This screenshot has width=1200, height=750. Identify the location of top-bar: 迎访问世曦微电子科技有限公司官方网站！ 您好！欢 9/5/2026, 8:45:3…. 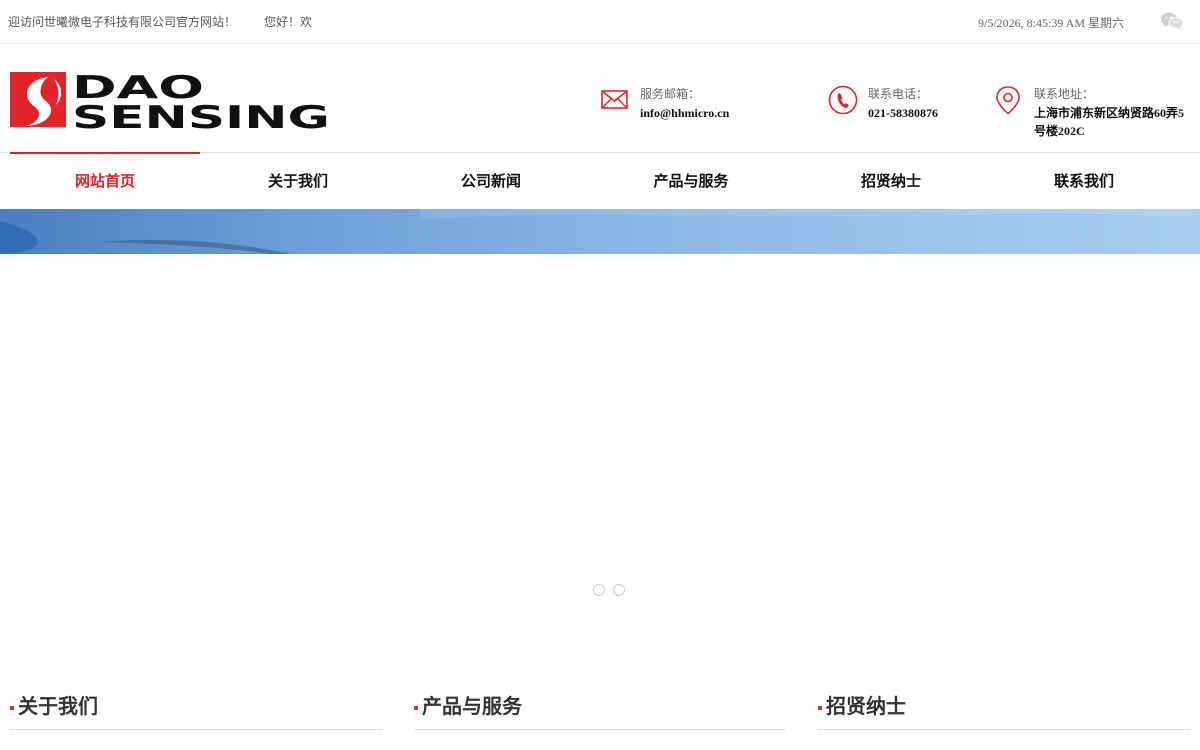
(600, 22).